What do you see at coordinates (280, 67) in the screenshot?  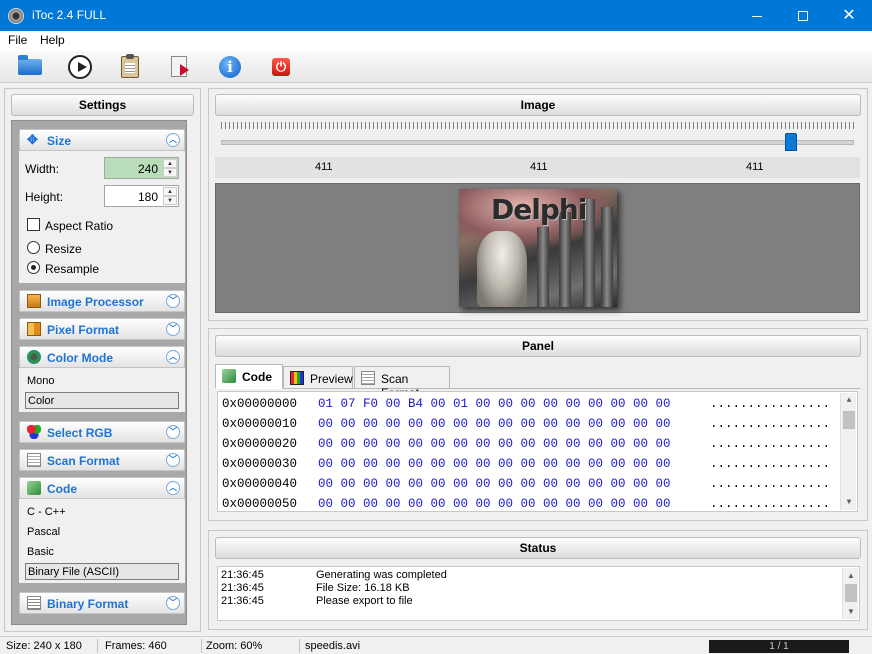 I see `exit-button: ⏻` at bounding box center [280, 67].